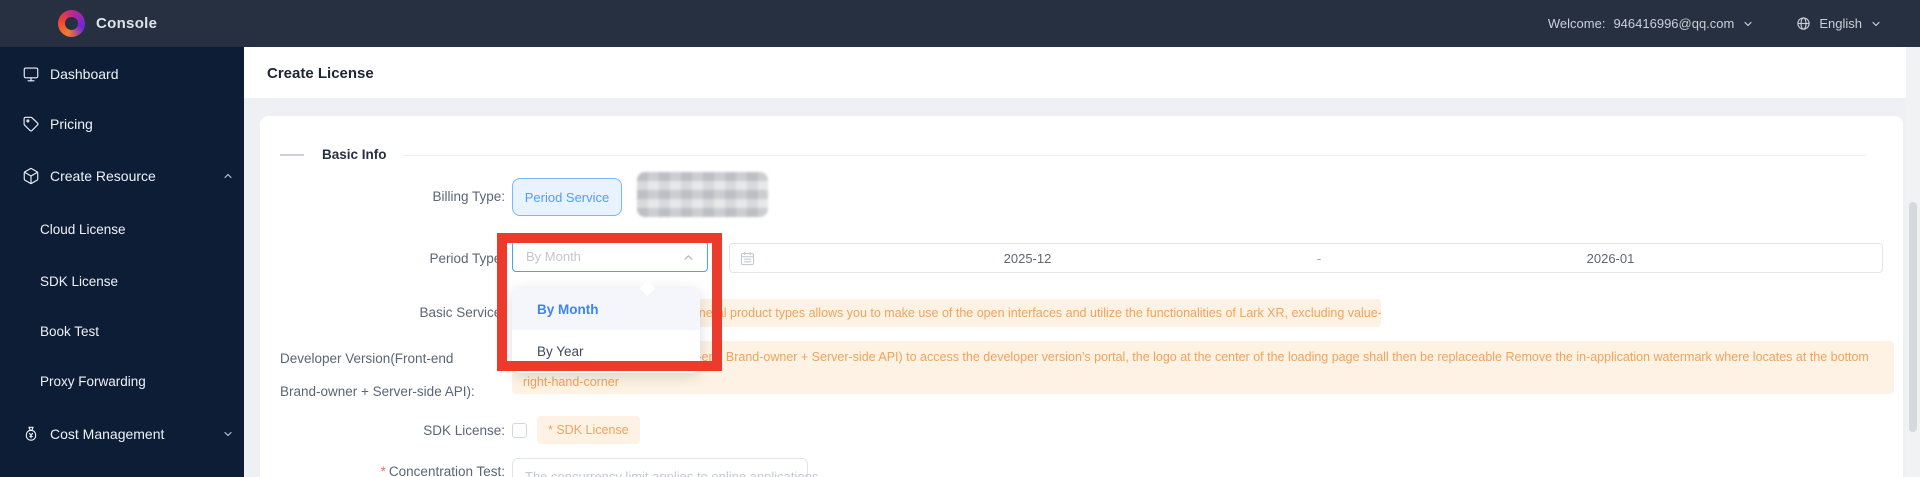  Describe the element at coordinates (1673, 23) in the screenshot. I see `user-email: 946416996@qq.com` at that location.